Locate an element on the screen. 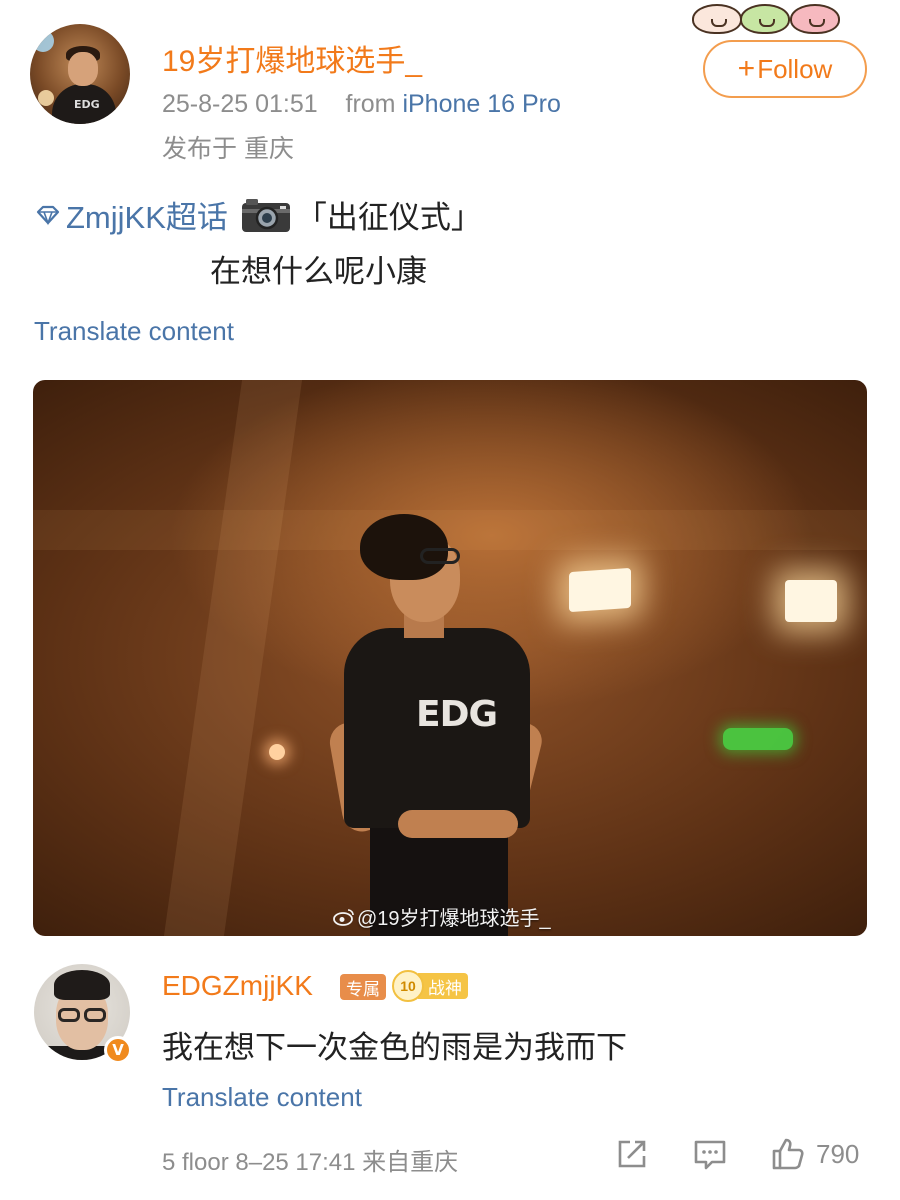 Image resolution: width=900 pixels, height=1200 pixels. post-text-line2: 在想什么呢小康 is located at coordinates (318, 271).